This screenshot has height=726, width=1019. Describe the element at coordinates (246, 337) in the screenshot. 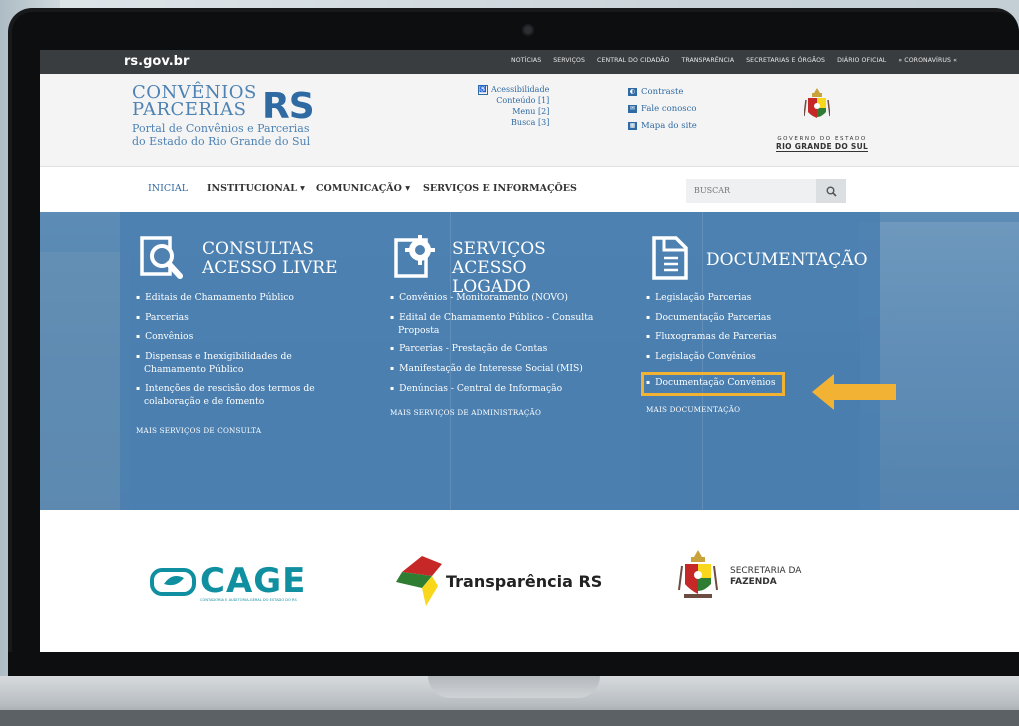

I see `link-convenios: Convênios` at that location.